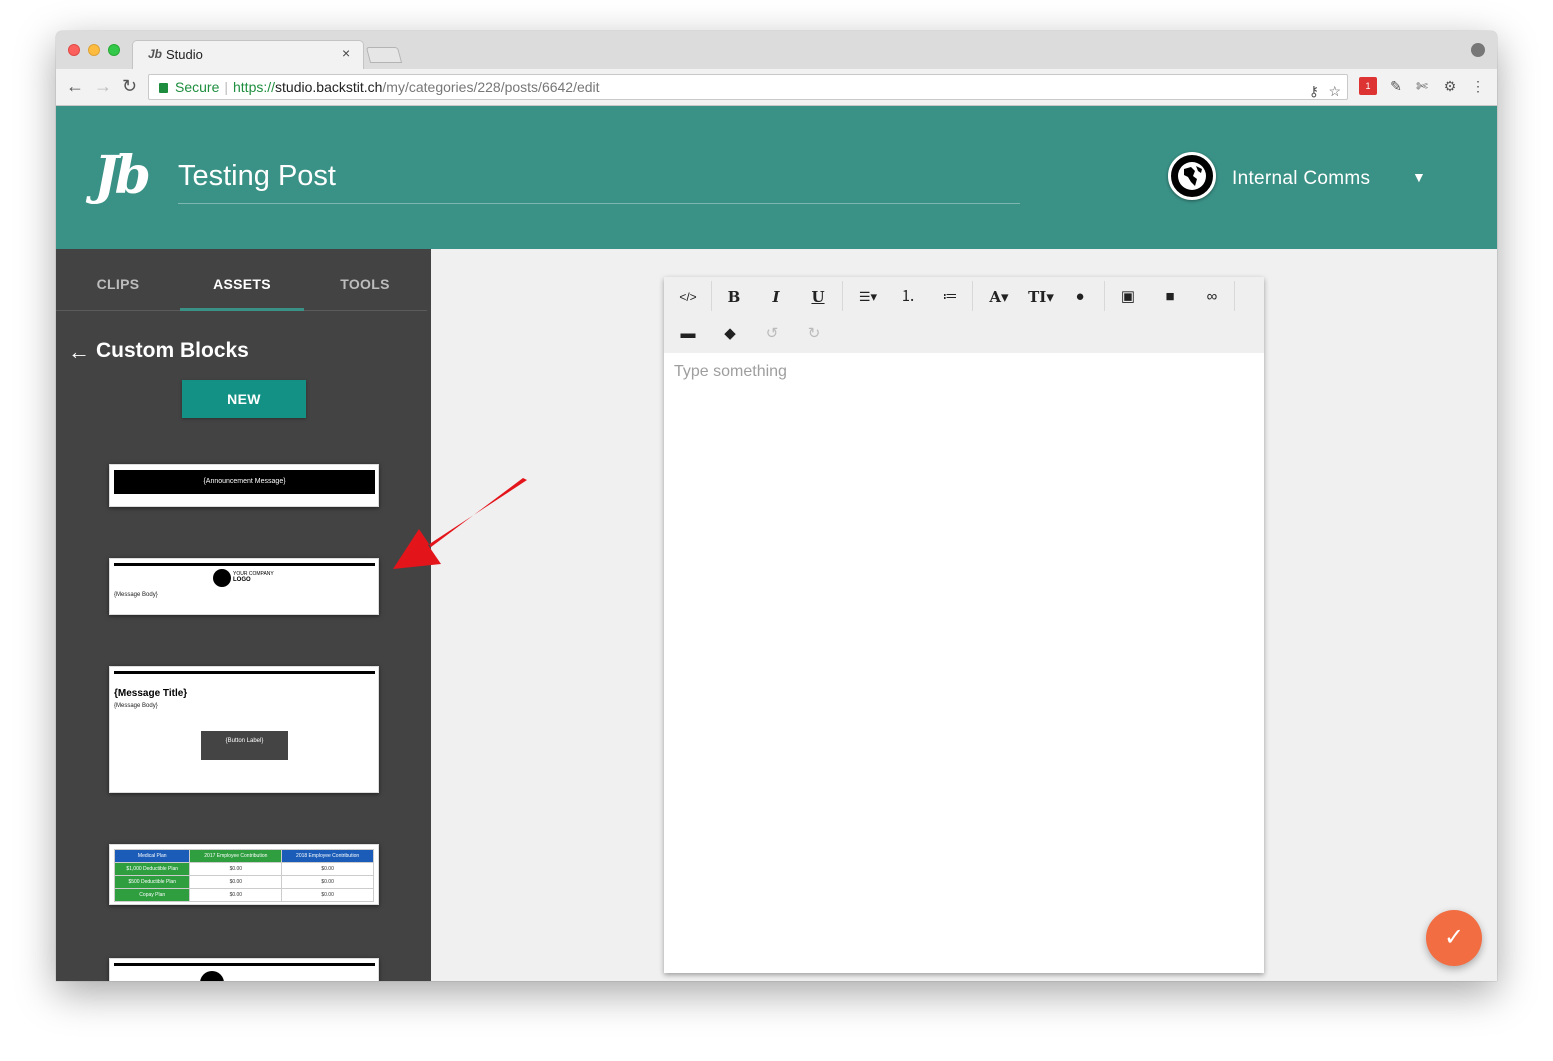  Describe the element at coordinates (329, 87) in the screenshot. I see `url-host: studio.backstit.ch` at that location.